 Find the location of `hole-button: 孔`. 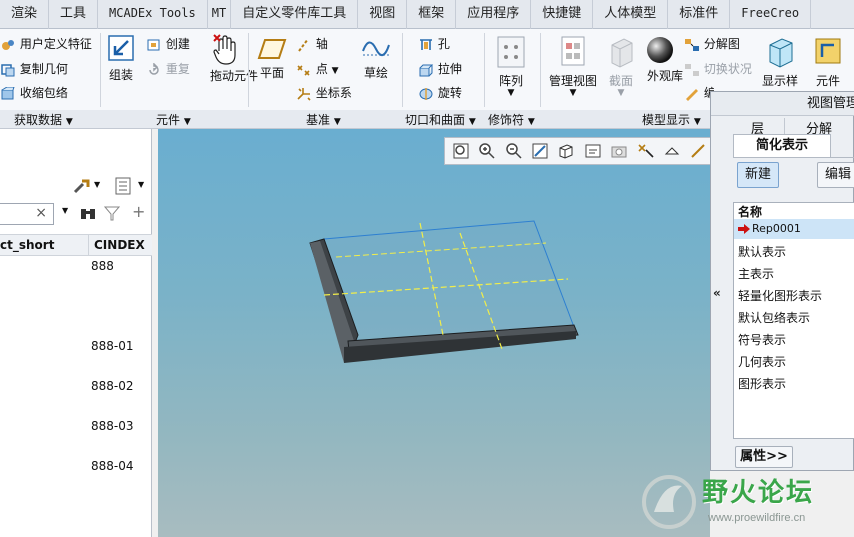

hole-button: 孔 is located at coordinates (434, 43).